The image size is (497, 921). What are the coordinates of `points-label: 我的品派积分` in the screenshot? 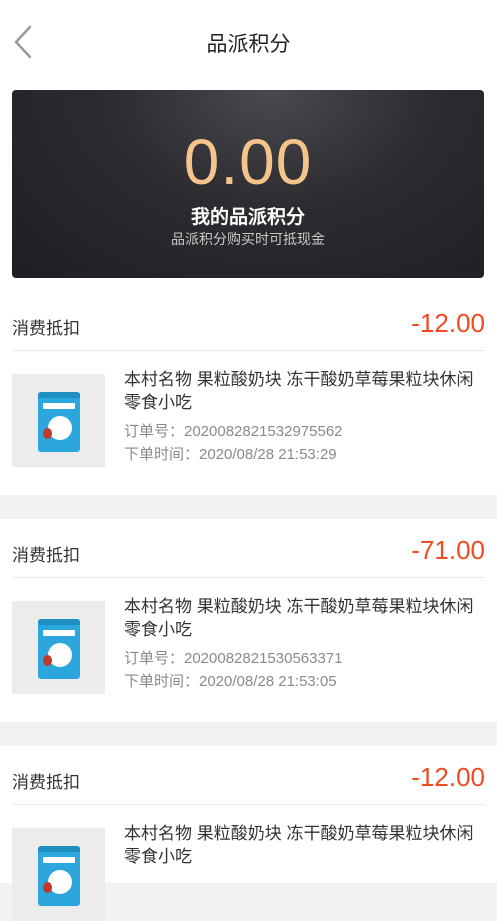 It's located at (247, 217).